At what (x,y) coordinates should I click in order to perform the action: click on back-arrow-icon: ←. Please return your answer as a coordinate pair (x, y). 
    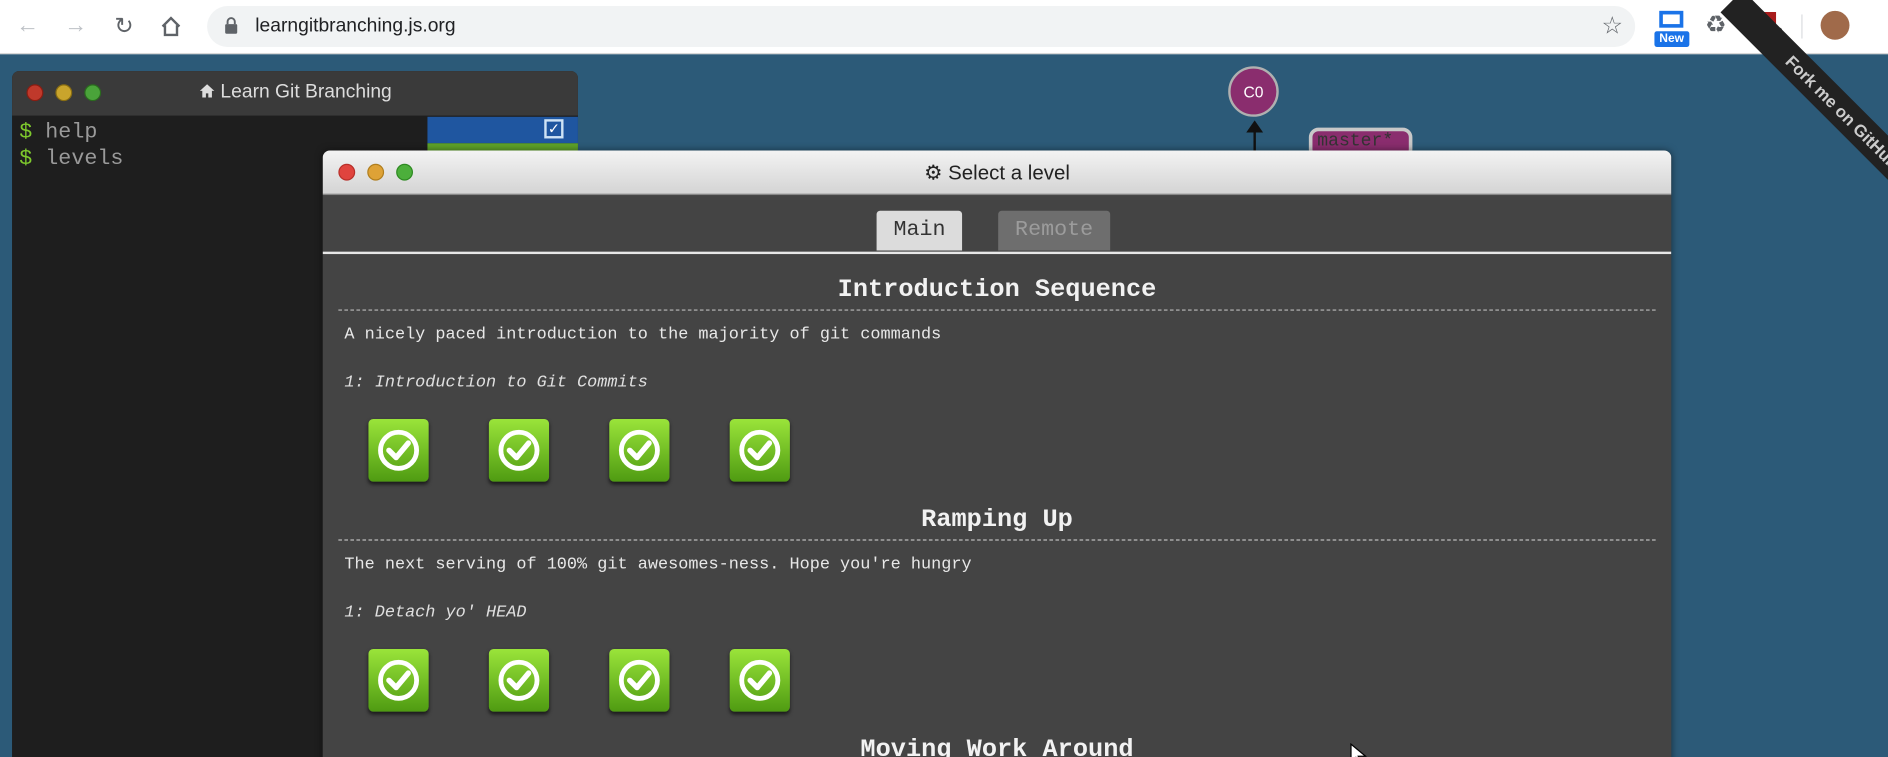
    Looking at the image, I should click on (27, 26).